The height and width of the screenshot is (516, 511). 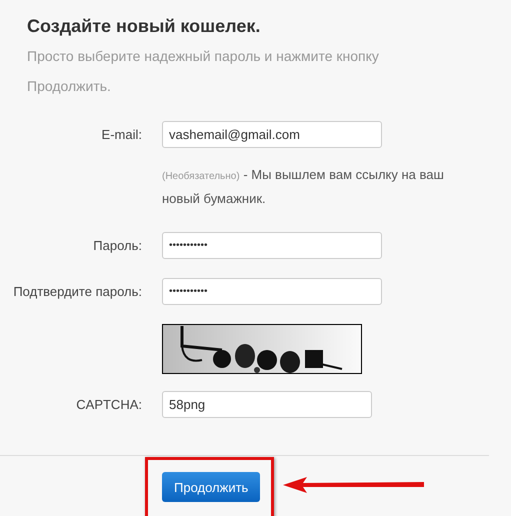 What do you see at coordinates (144, 26) in the screenshot?
I see `page-title: Создайте новый кошелек.` at bounding box center [144, 26].